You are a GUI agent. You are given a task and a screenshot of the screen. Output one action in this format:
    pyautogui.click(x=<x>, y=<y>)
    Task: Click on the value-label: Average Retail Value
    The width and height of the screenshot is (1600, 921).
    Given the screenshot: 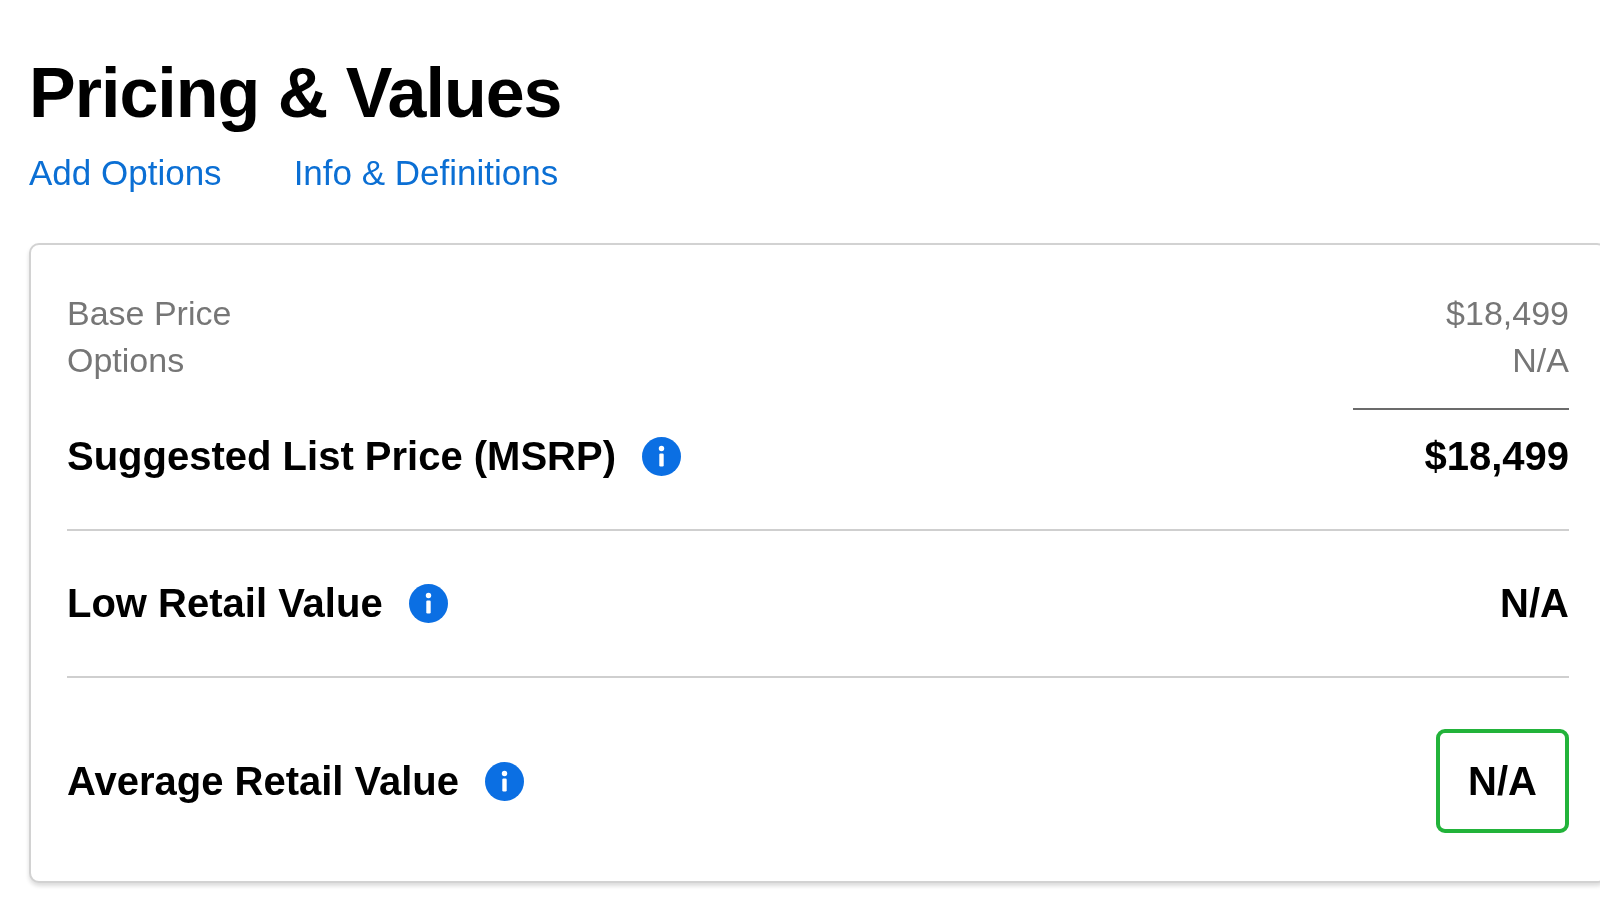 What is the action you would take?
    pyautogui.click(x=263, y=781)
    